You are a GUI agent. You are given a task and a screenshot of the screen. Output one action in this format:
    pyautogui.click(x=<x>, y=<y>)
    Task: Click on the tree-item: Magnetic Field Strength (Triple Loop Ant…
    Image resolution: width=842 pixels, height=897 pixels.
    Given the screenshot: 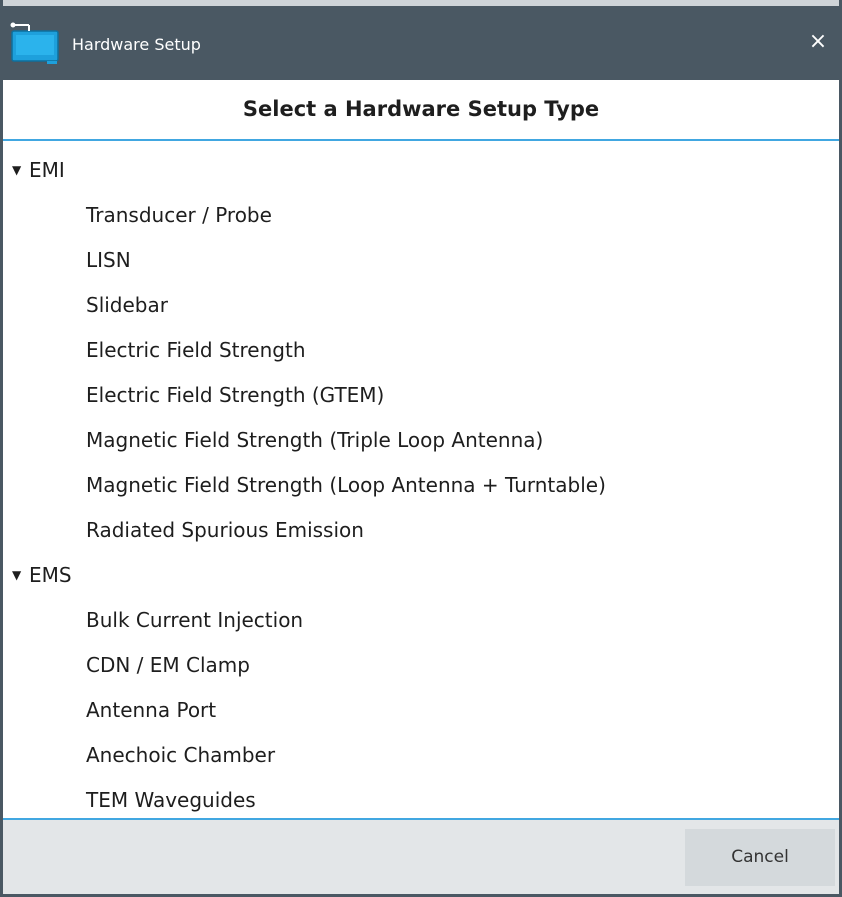 What is the action you would take?
    pyautogui.click(x=421, y=440)
    